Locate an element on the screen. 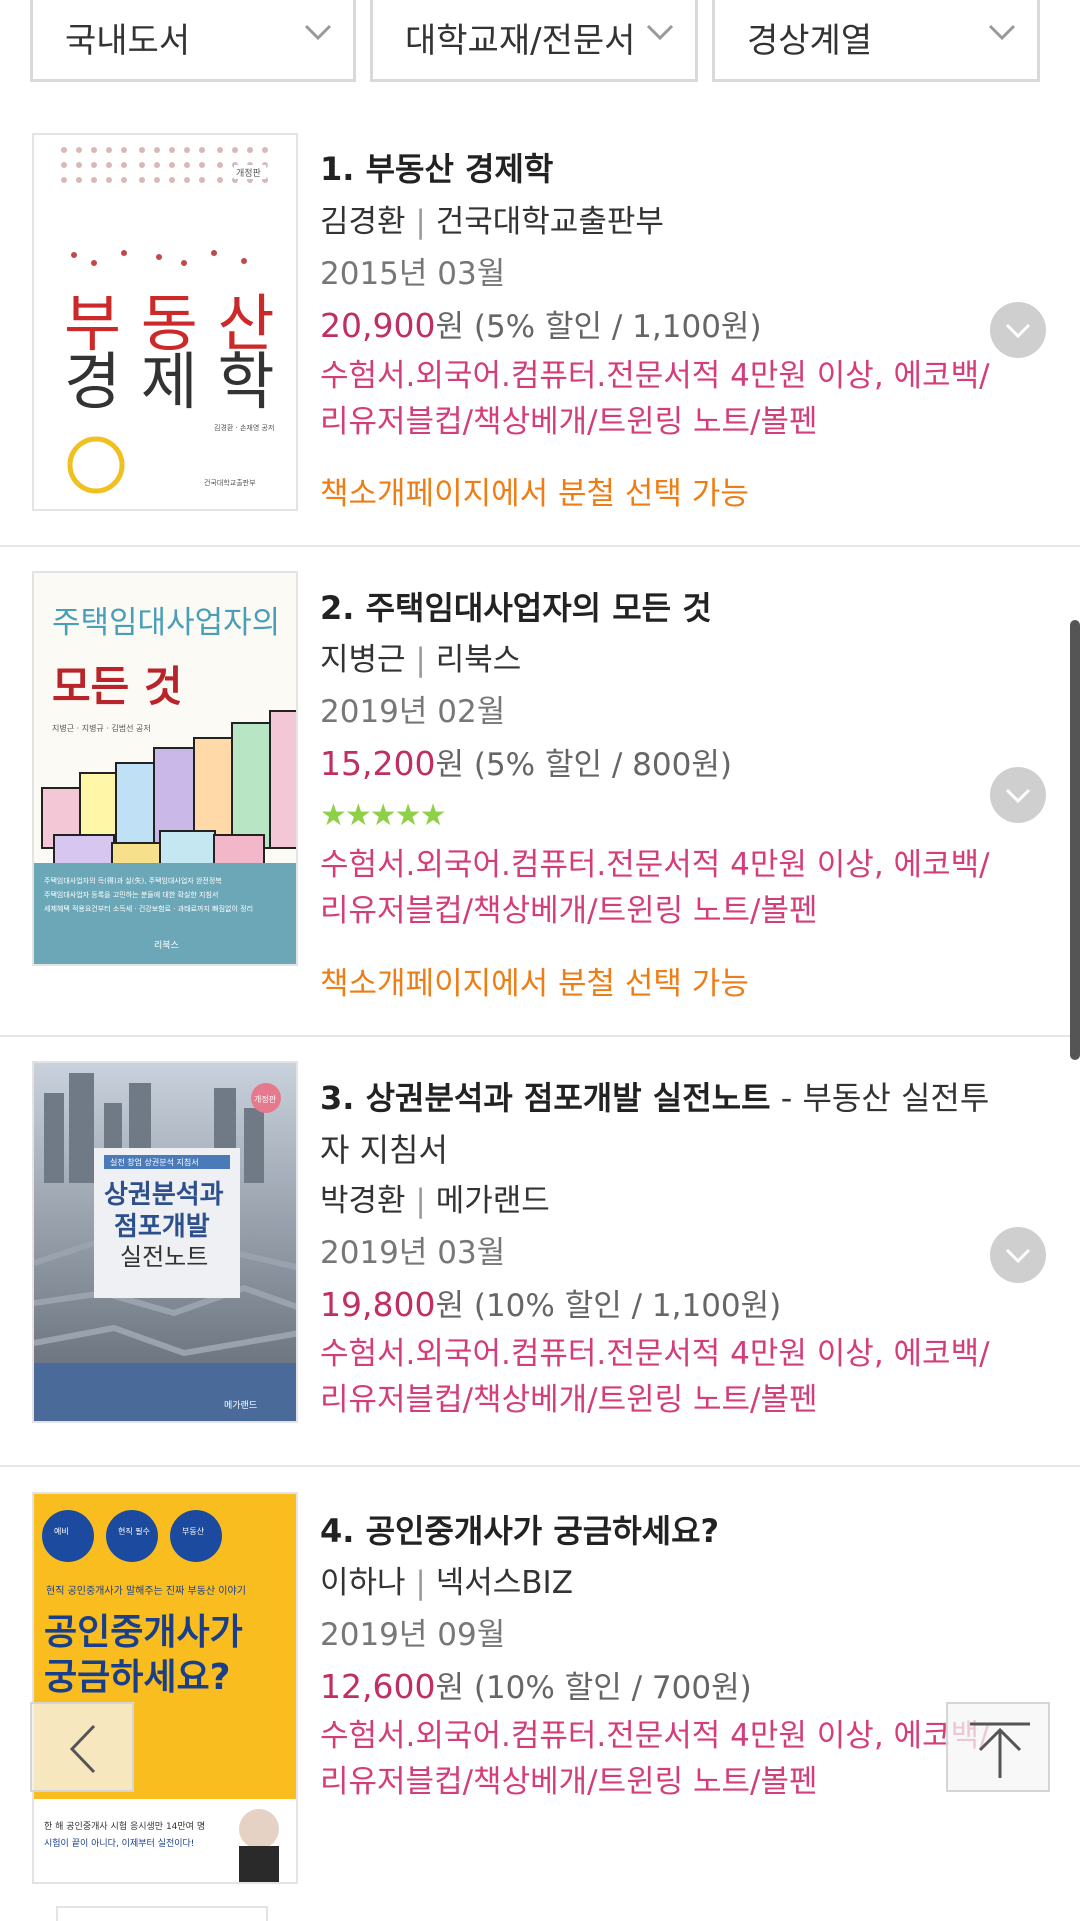  book-price: 12,600원 (10% 할인 / 700원) is located at coordinates (536, 1687).